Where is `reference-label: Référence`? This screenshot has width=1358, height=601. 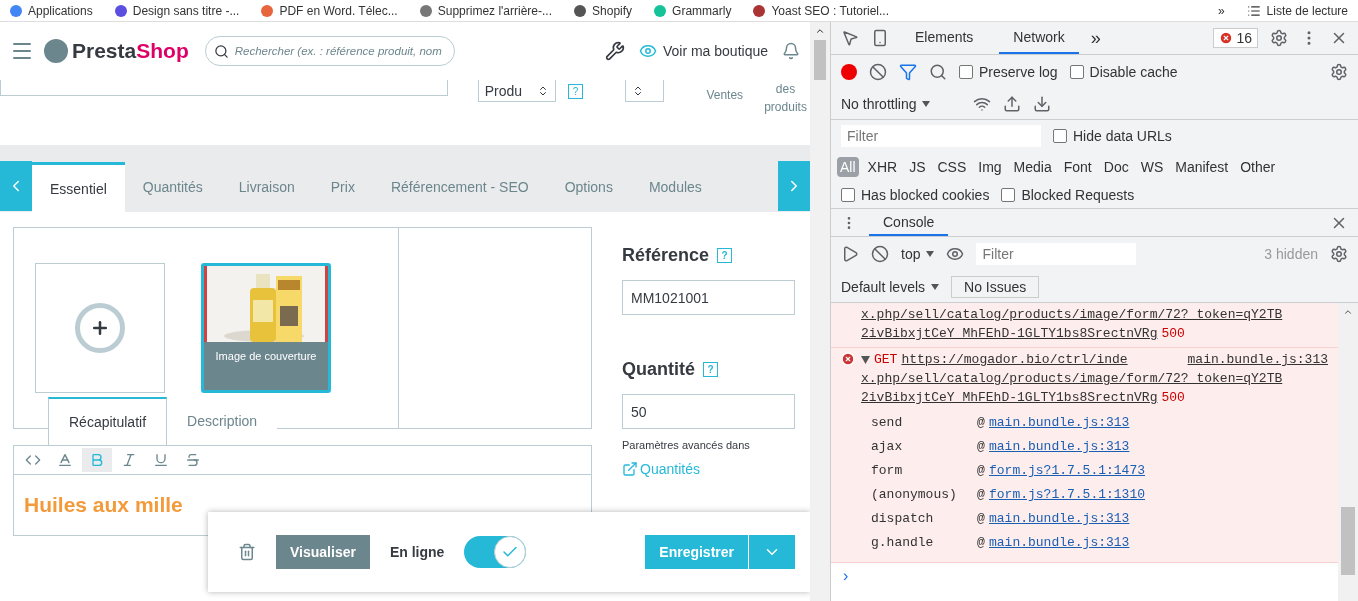 reference-label: Référence is located at coordinates (666, 255).